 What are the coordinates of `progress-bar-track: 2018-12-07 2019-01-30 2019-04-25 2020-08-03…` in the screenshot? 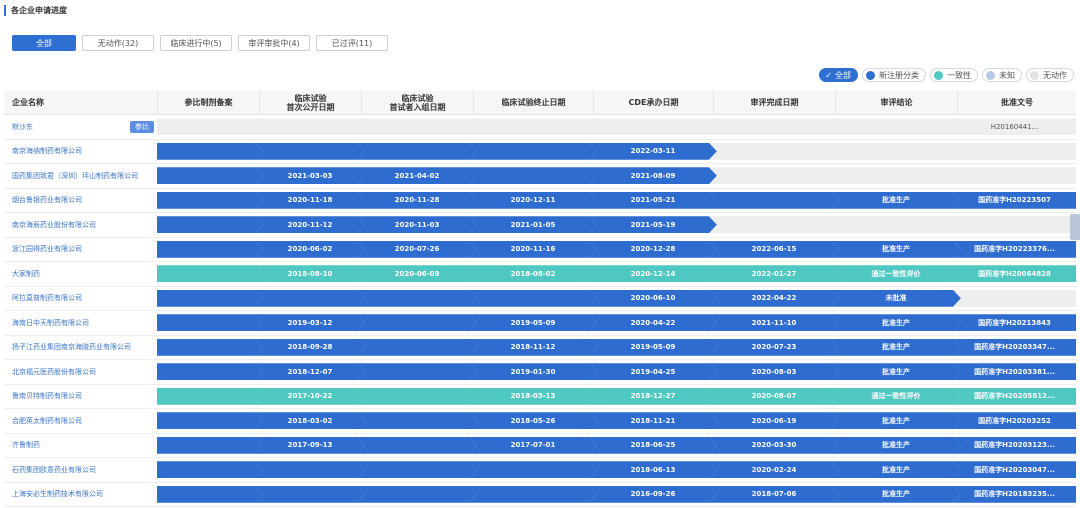 It's located at (616, 372).